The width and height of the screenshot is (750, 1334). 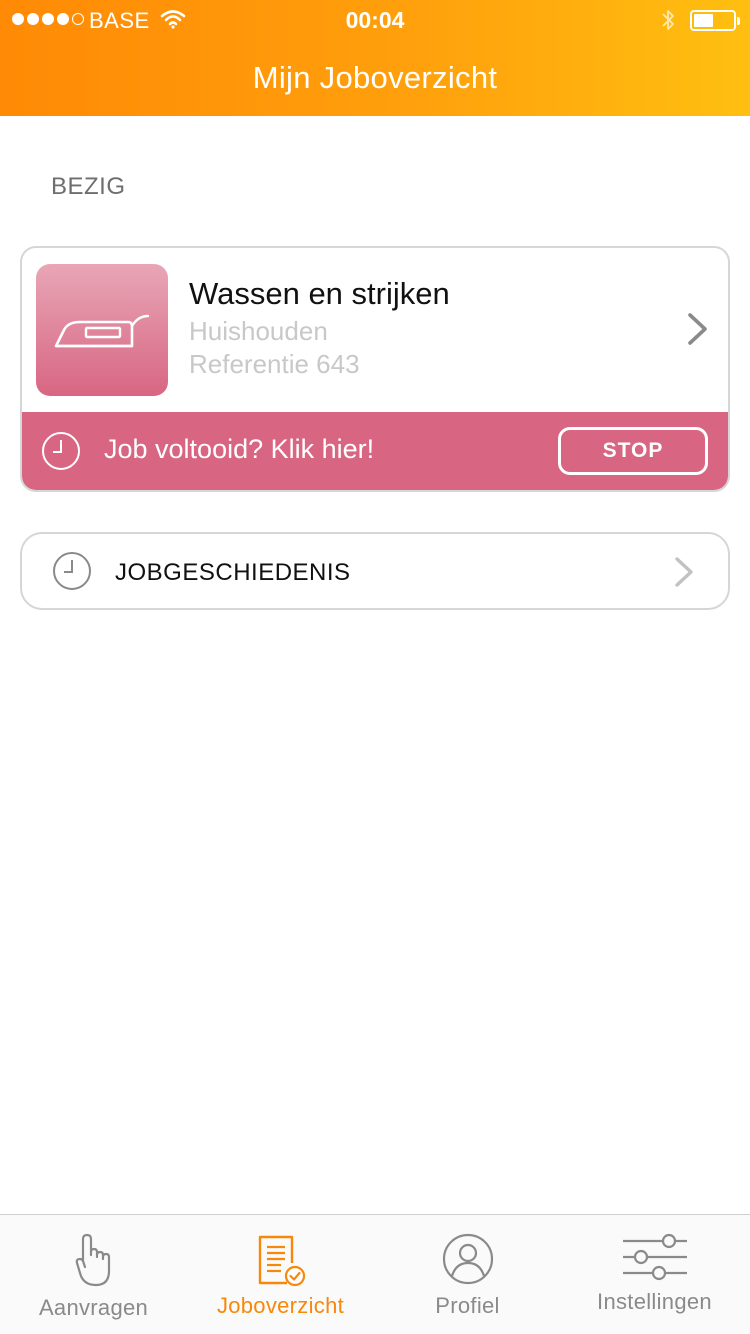 I want to click on tab-instellingen: Instellingen, so click(x=654, y=1274).